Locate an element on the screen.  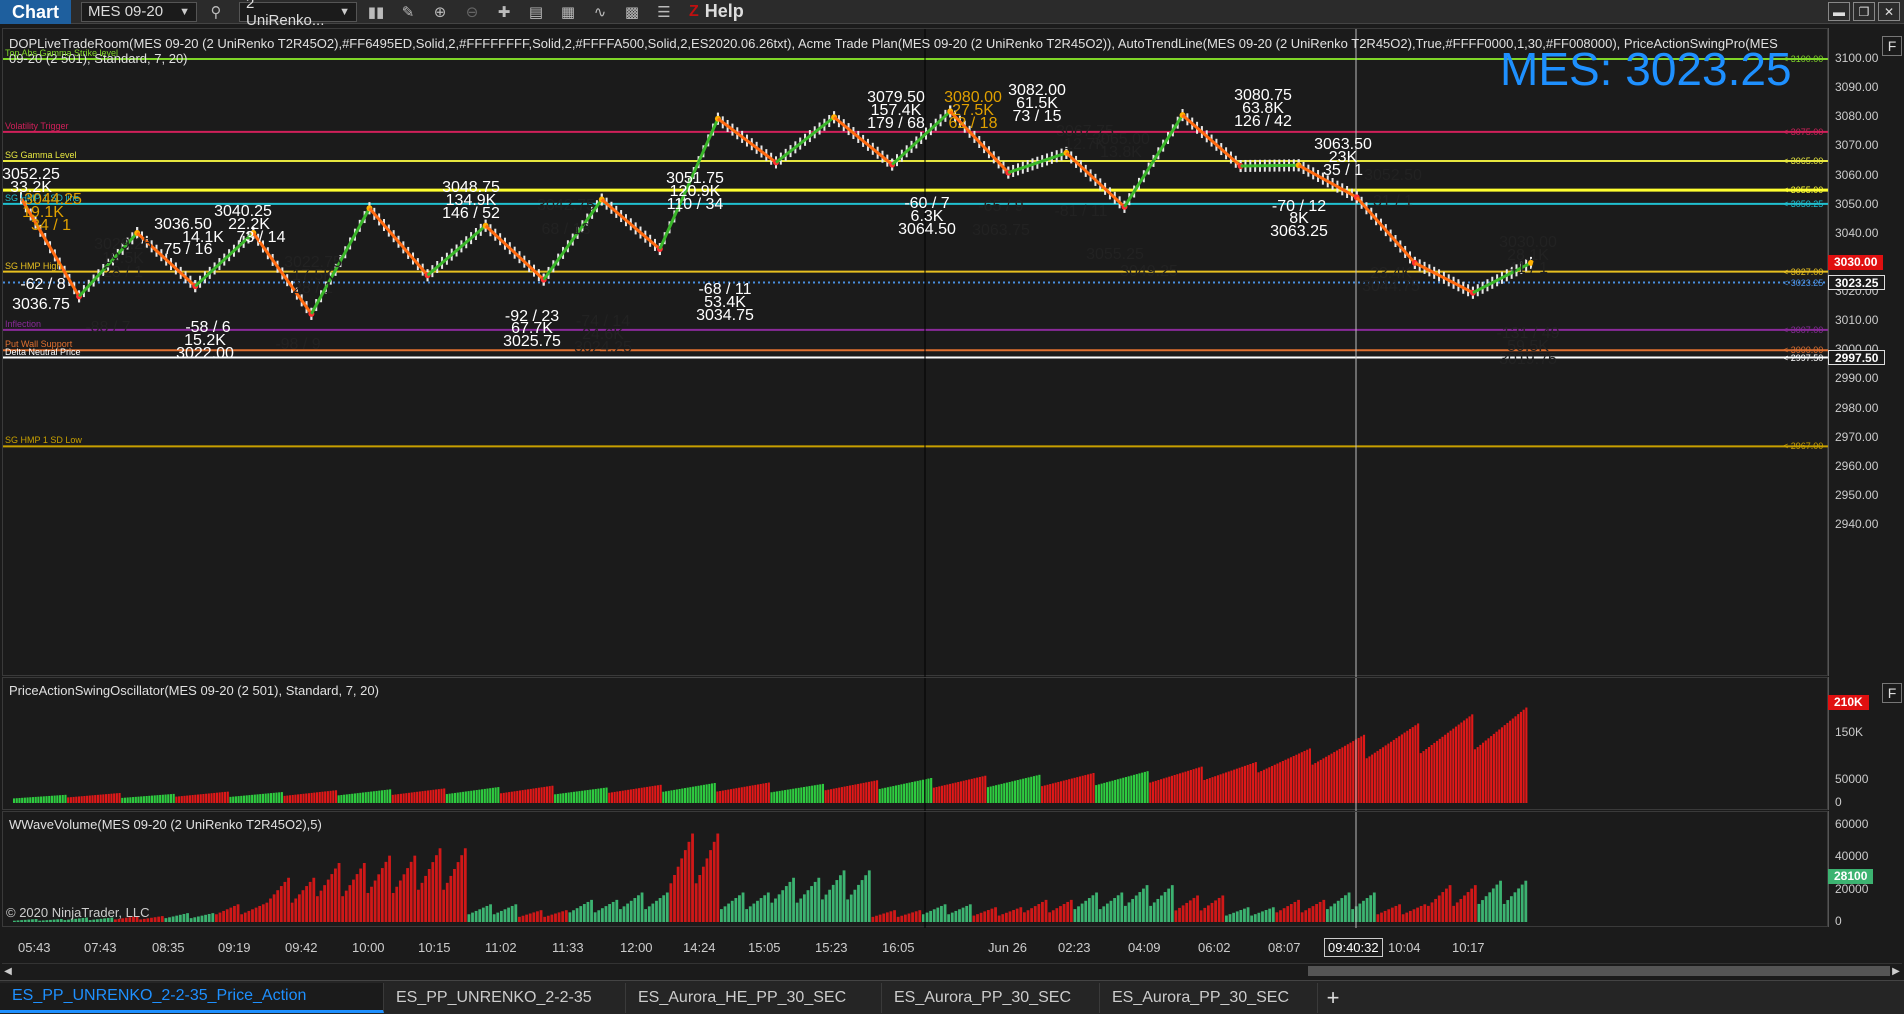
scroll-left-icon: ◀ is located at coordinates (8, 971).